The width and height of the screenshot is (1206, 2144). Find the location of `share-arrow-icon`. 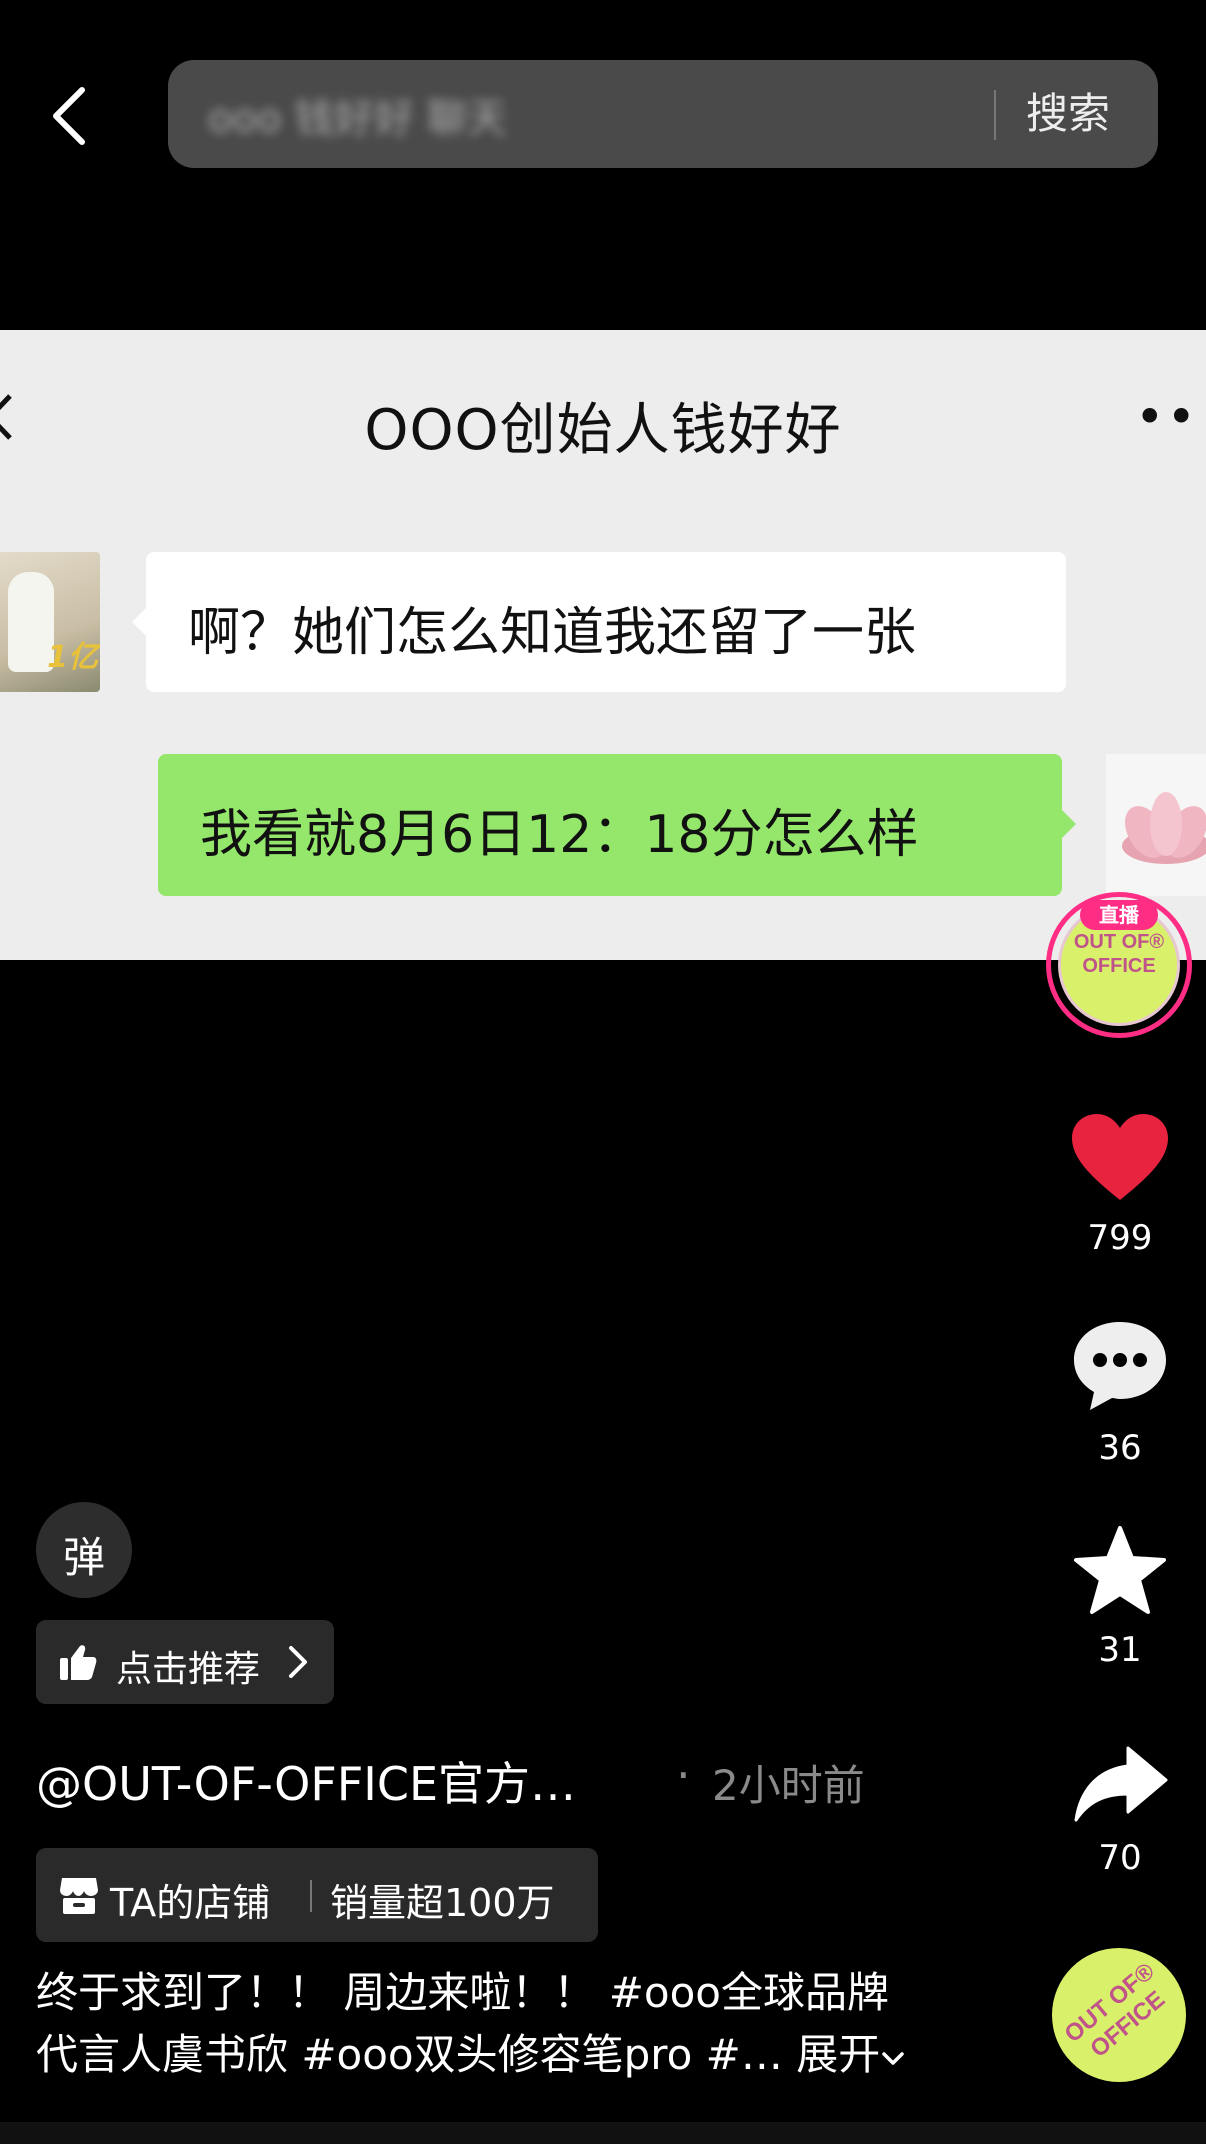

share-arrow-icon is located at coordinates (1121, 1784).